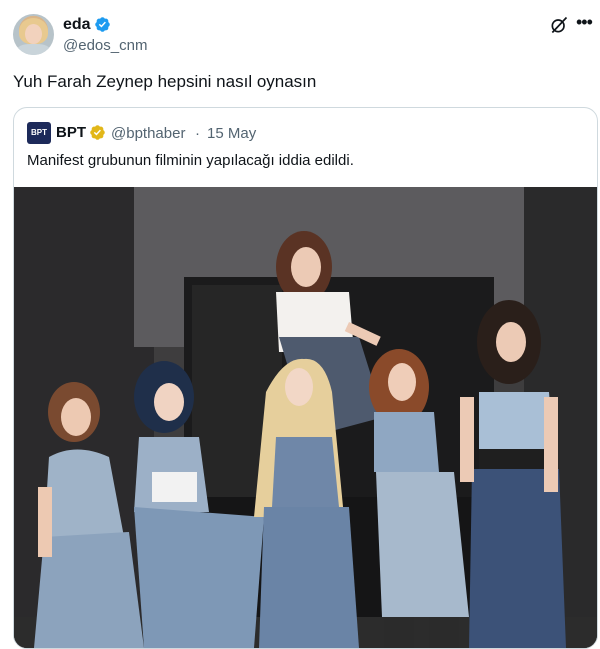  What do you see at coordinates (97, 132) in the screenshot?
I see `gold-verified-badge-icon` at bounding box center [97, 132].